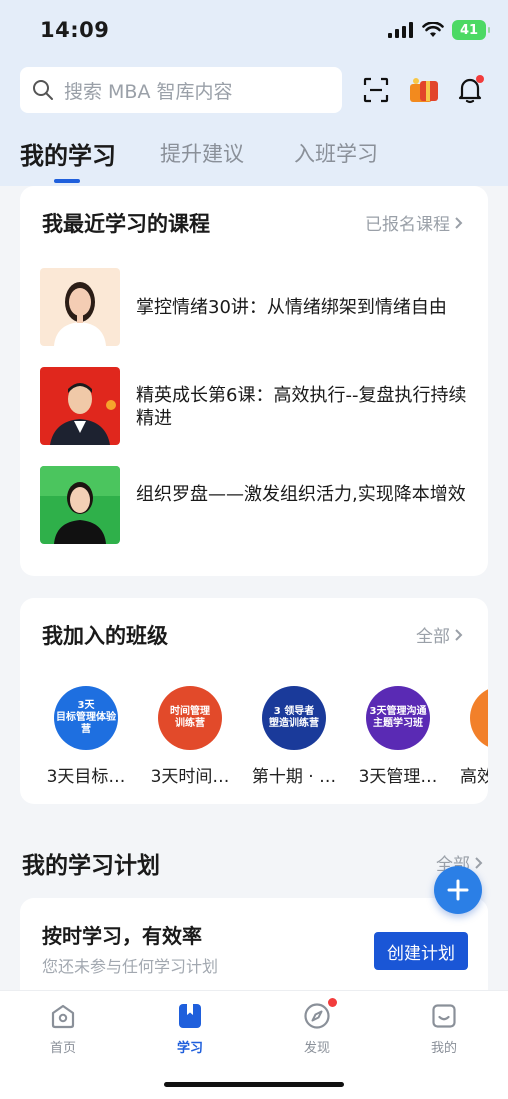  What do you see at coordinates (443, 1048) in the screenshot?
I see `nav-label: 我的` at bounding box center [443, 1048].